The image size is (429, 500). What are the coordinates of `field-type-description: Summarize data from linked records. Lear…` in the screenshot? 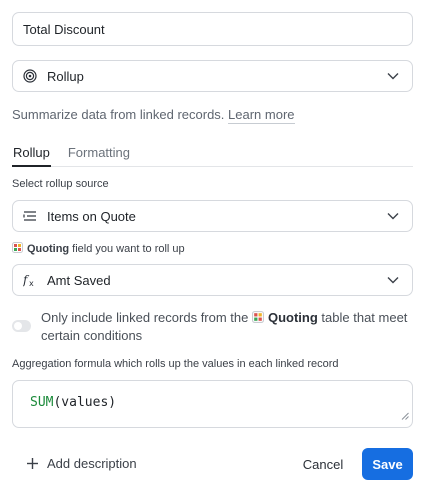 It's located at (153, 115).